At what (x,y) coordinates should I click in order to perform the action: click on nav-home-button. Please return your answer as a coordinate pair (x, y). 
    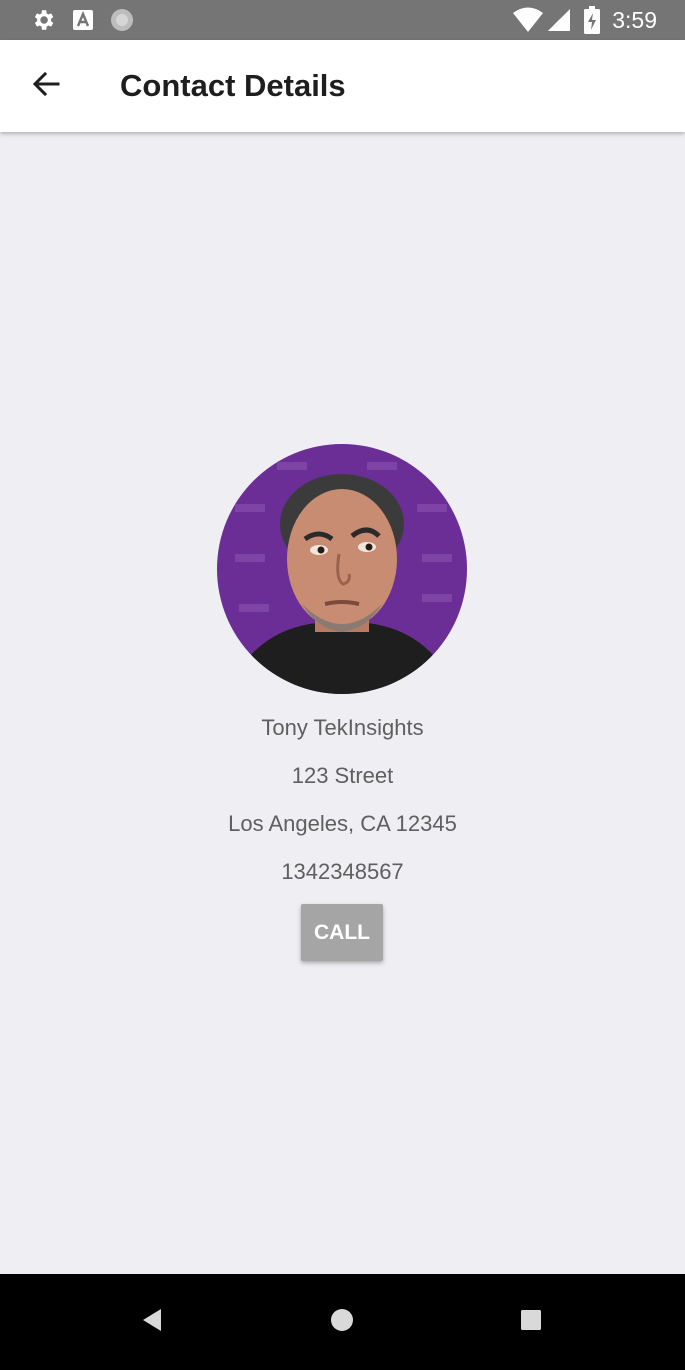
    Looking at the image, I should click on (342, 1322).